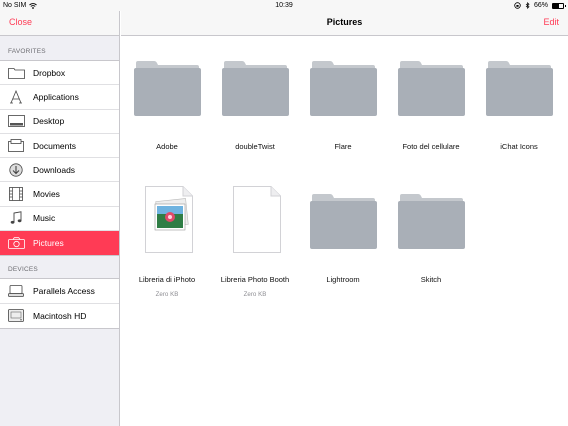 The width and height of the screenshot is (568, 426). I want to click on folder-item-ichat-icons: iChat Icons, so click(519, 93).